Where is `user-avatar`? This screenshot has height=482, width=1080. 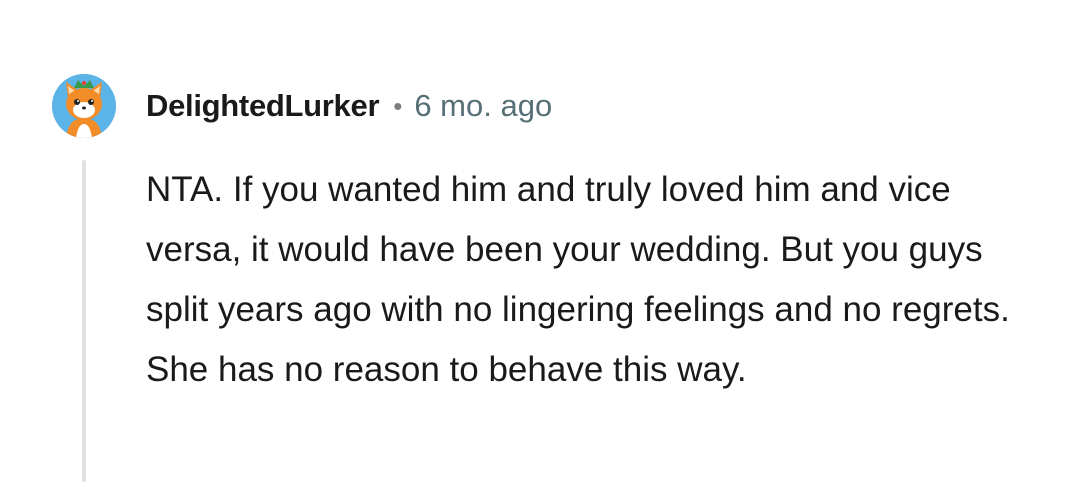 user-avatar is located at coordinates (84, 106).